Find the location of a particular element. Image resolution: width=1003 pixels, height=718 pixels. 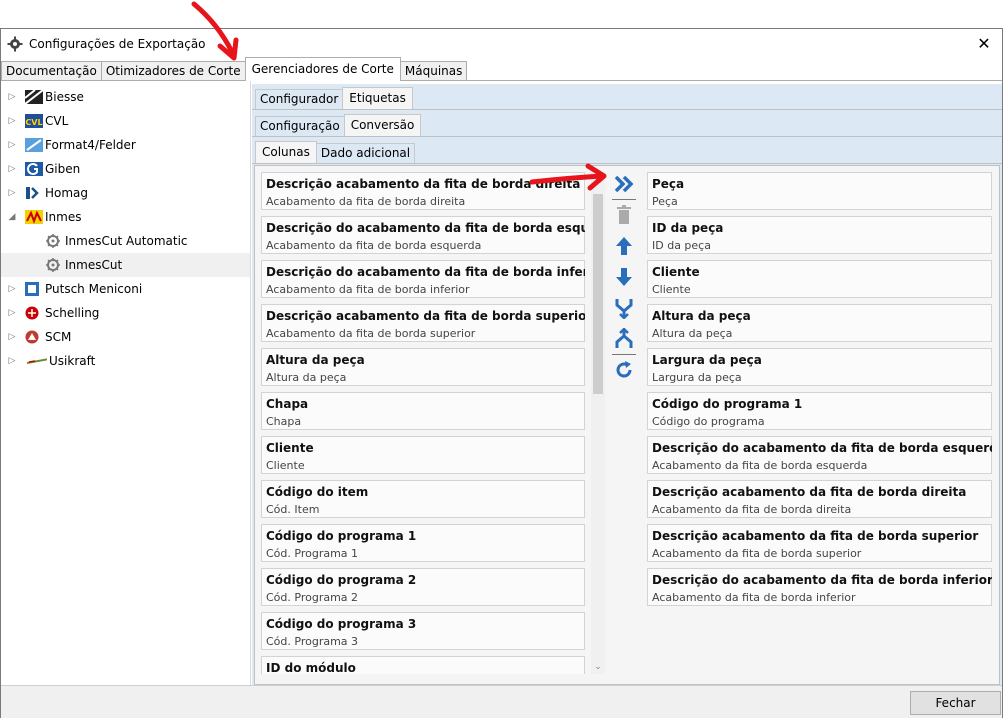

list-item: Código do item Cód. Item is located at coordinates (423, 499).